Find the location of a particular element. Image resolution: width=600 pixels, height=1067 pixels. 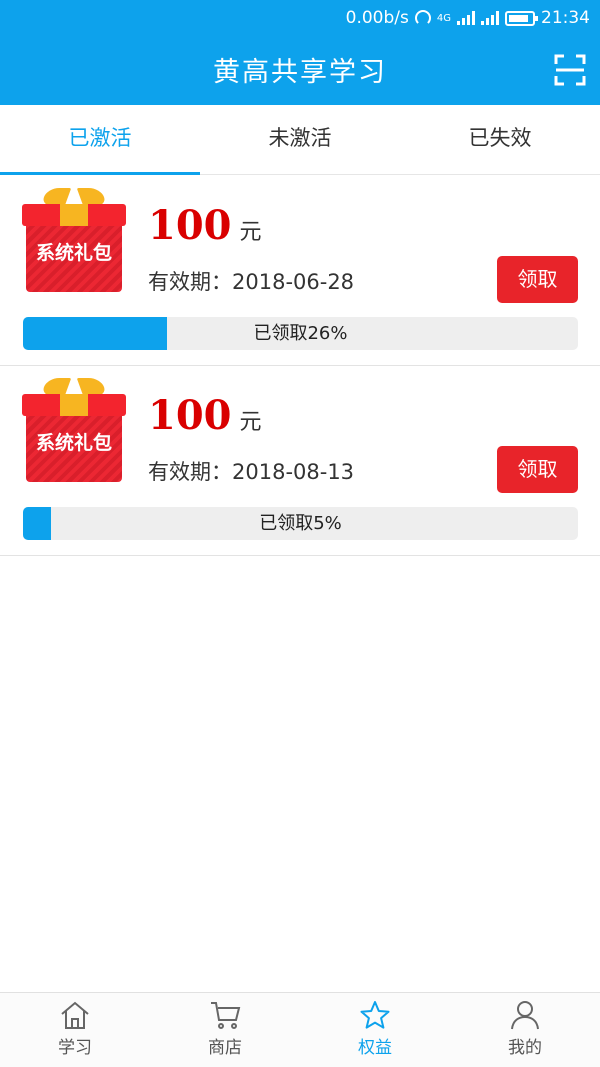

nav-item-me: 我的 is located at coordinates (525, 1030).